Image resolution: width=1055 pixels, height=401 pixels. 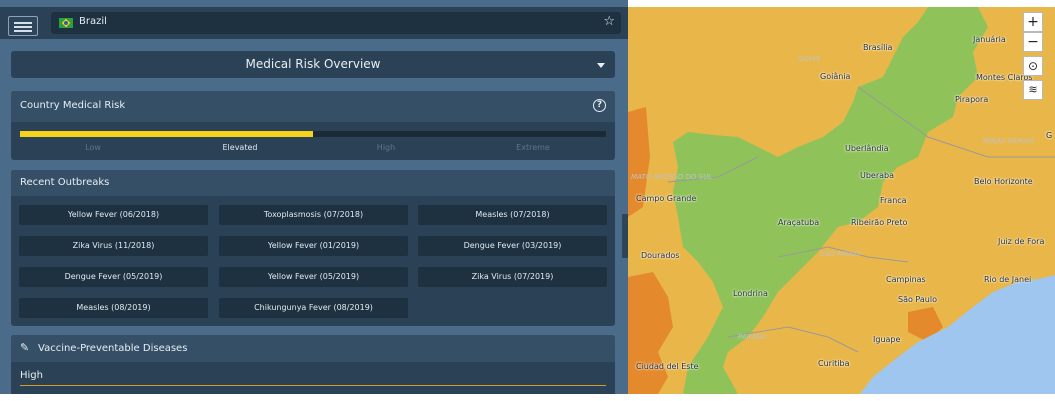 I want to click on layers-icon: ≋, so click(x=1033, y=90).